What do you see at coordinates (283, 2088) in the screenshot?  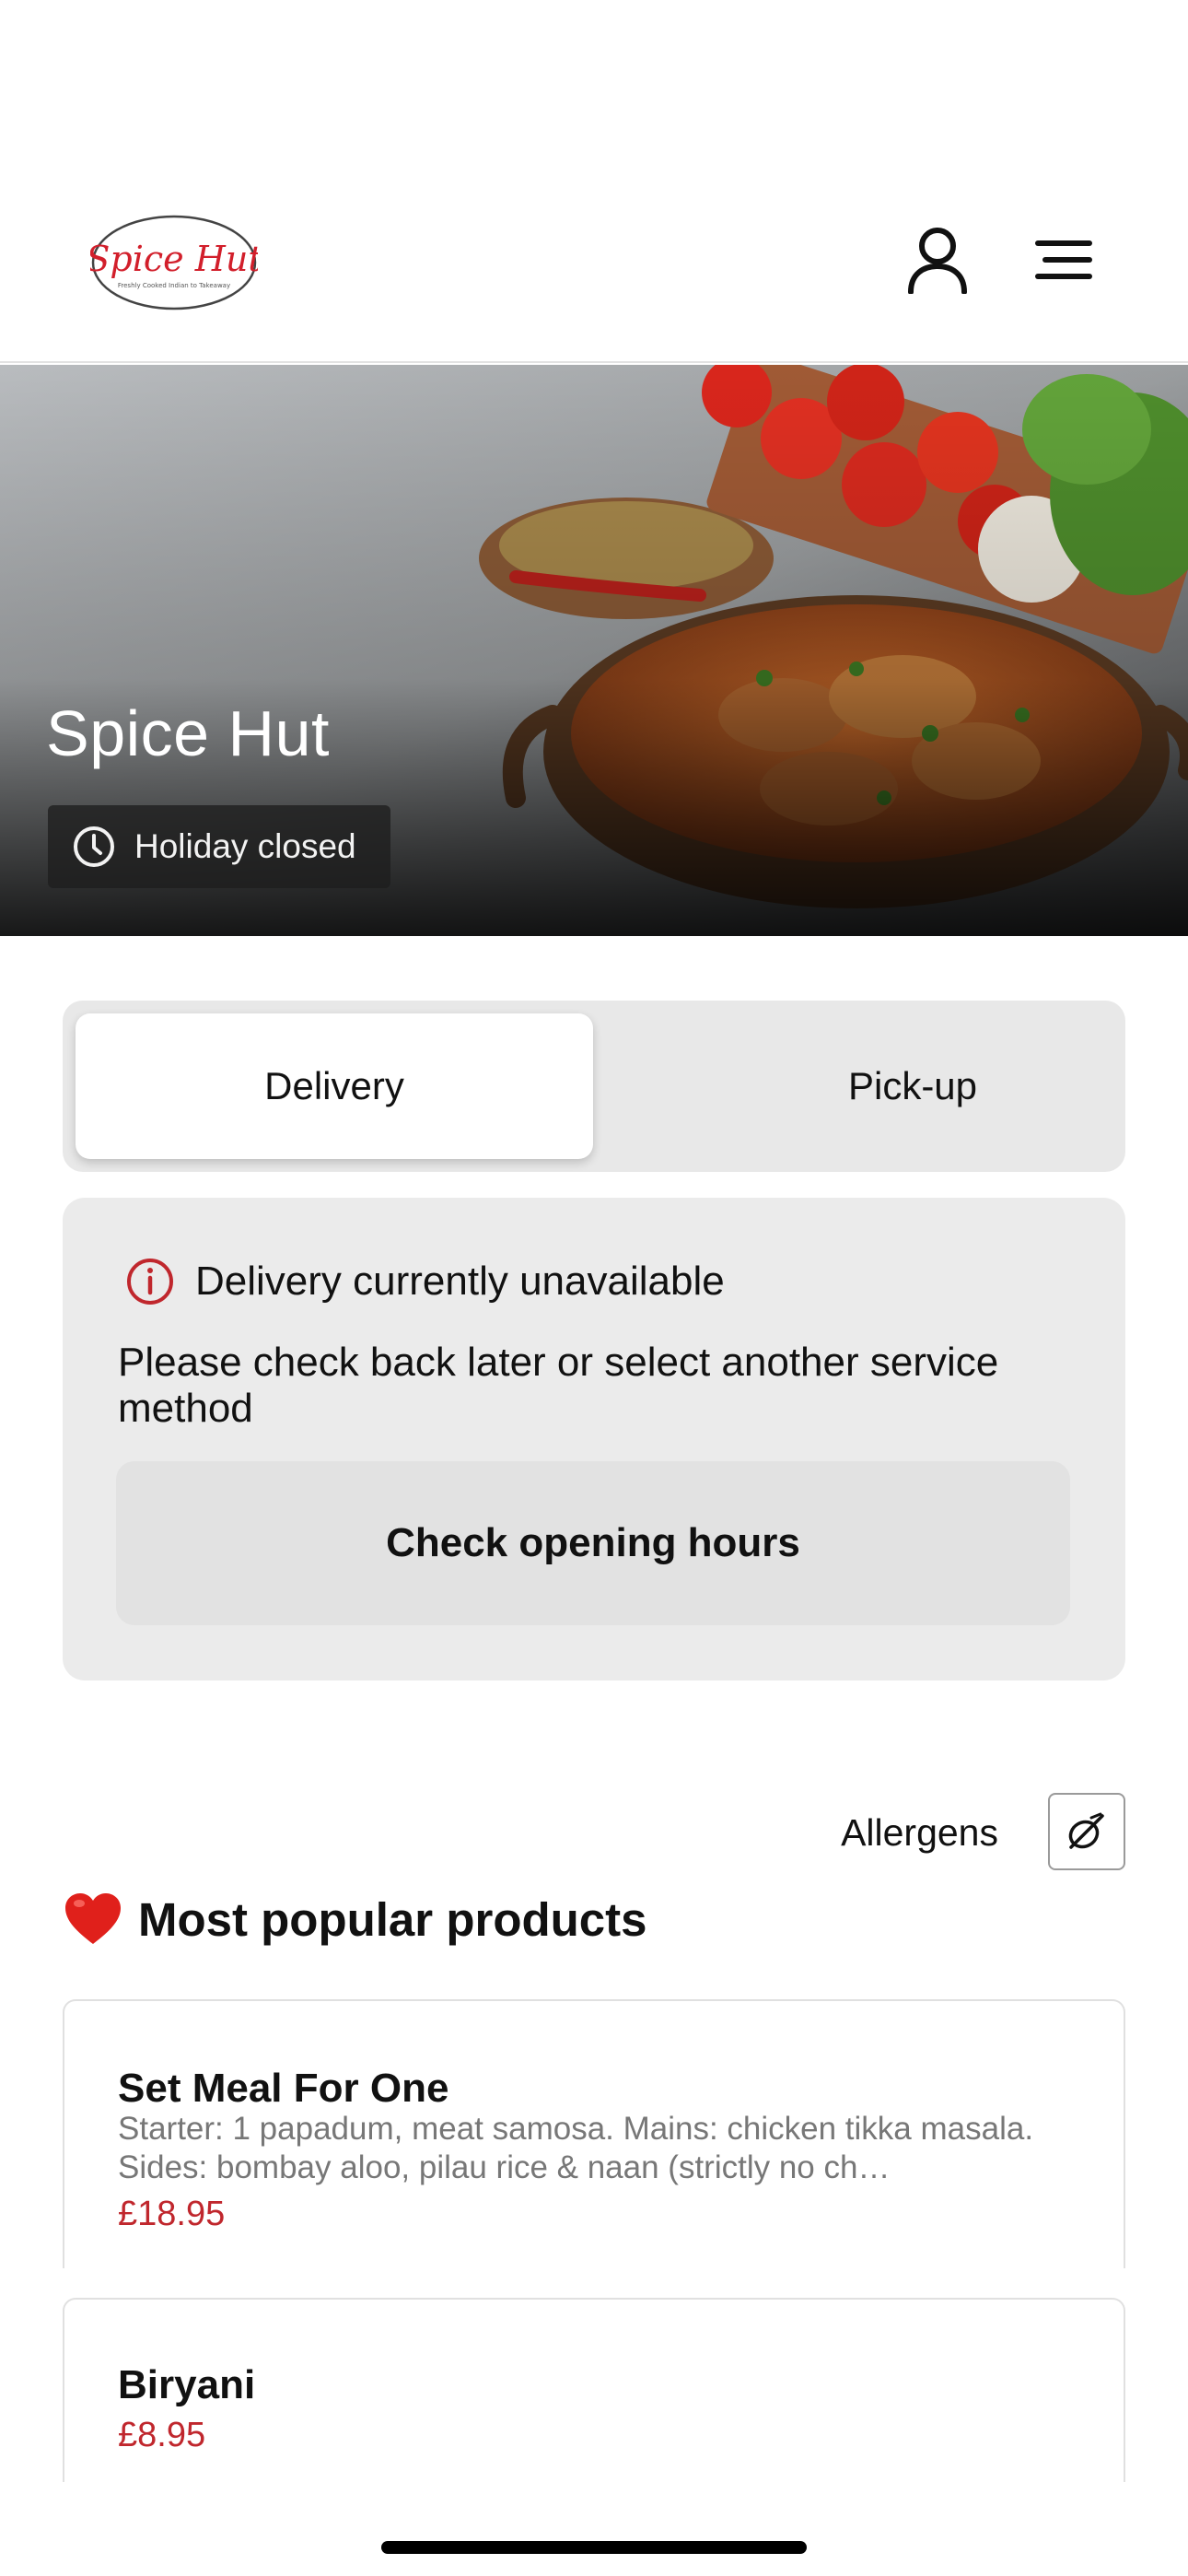 I see `product-name: Set Meal For One` at bounding box center [283, 2088].